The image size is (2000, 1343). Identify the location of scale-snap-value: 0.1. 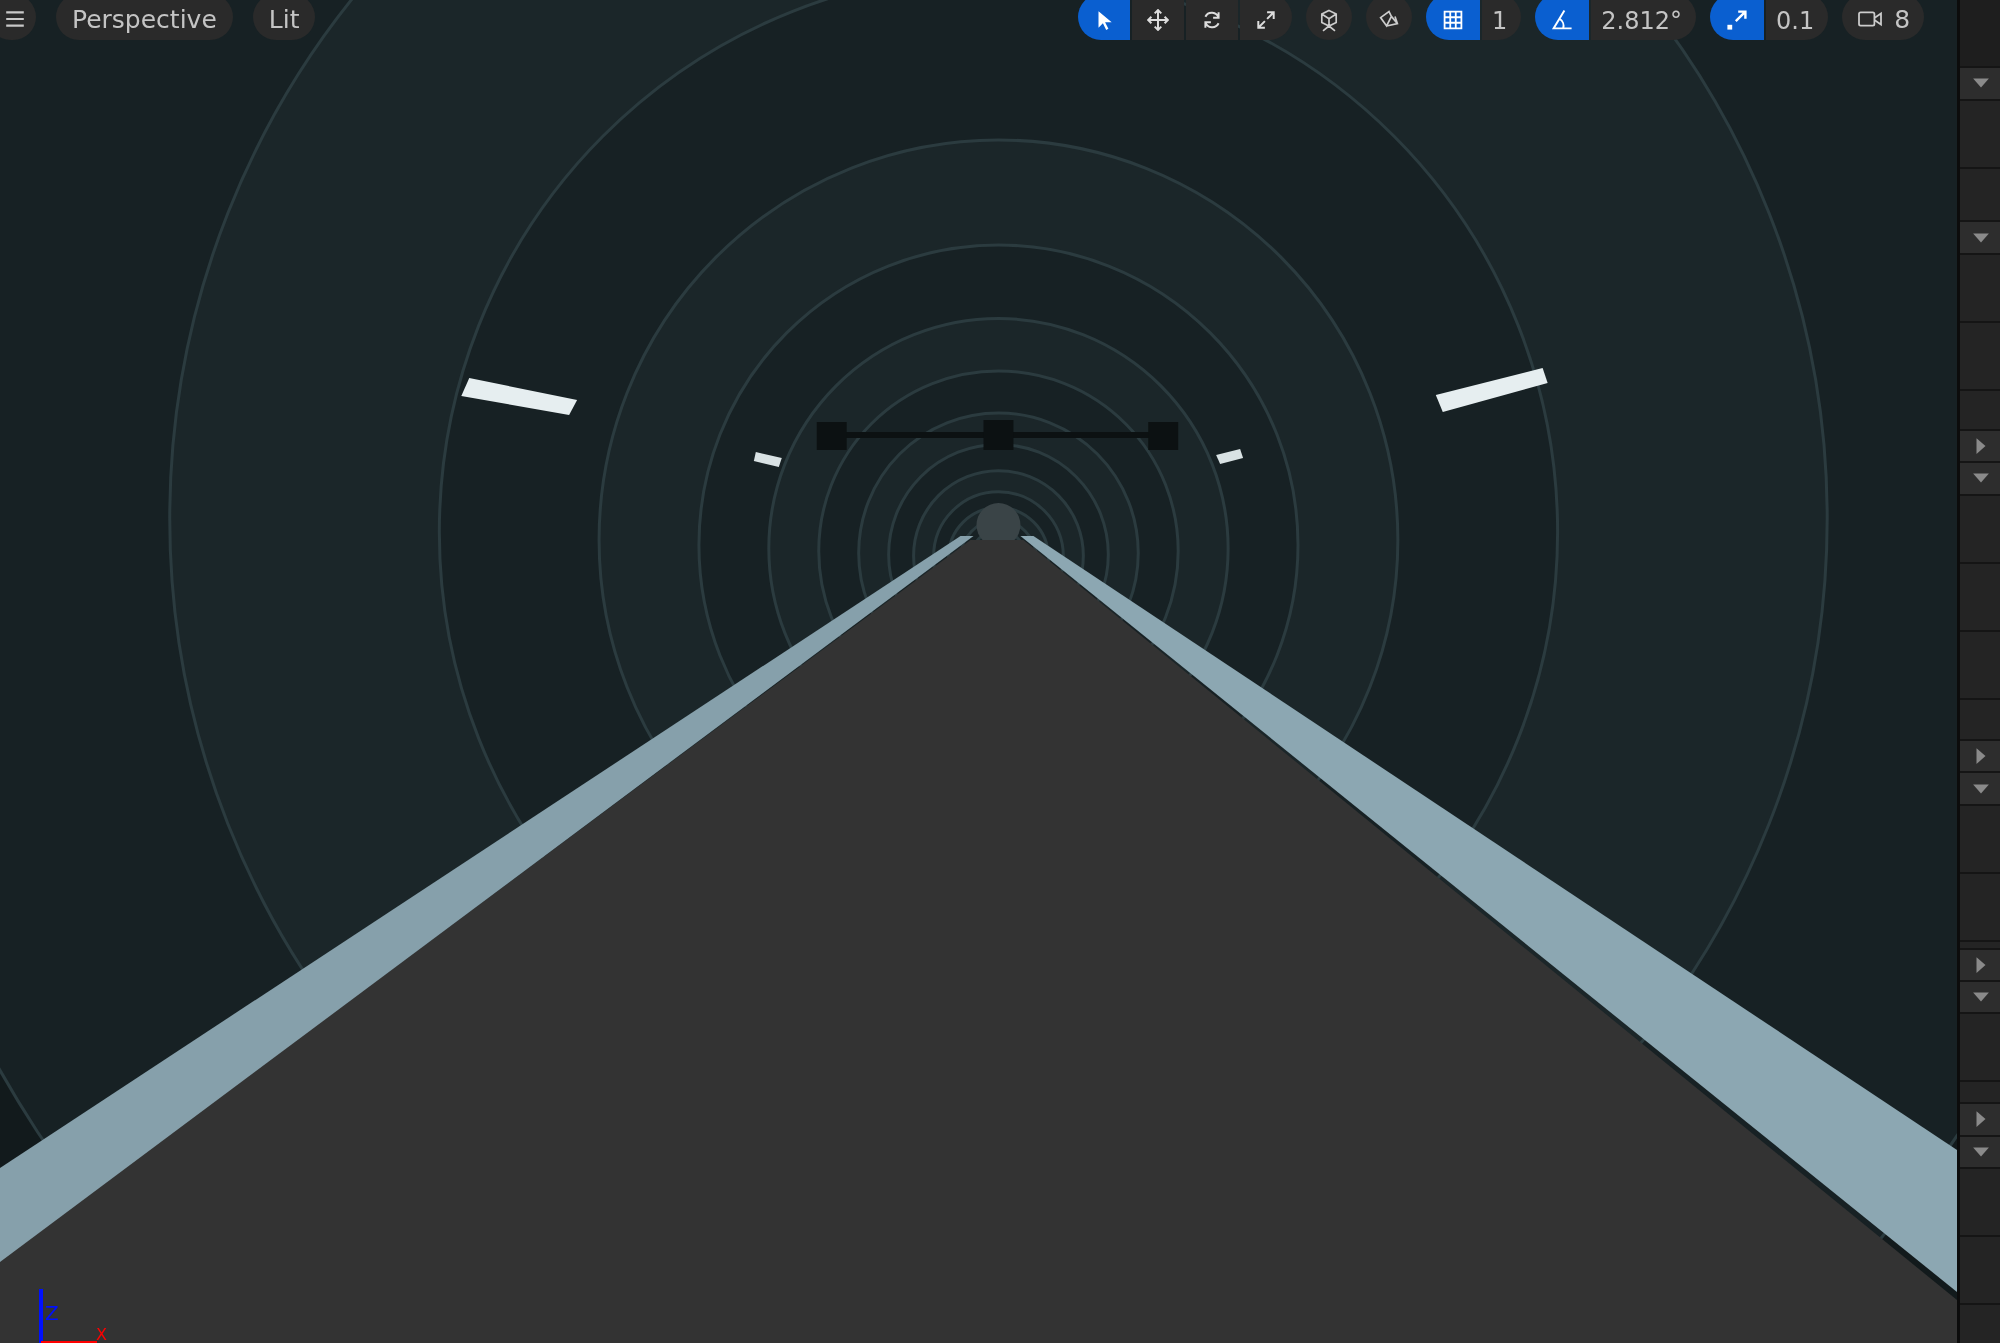
(1797, 20).